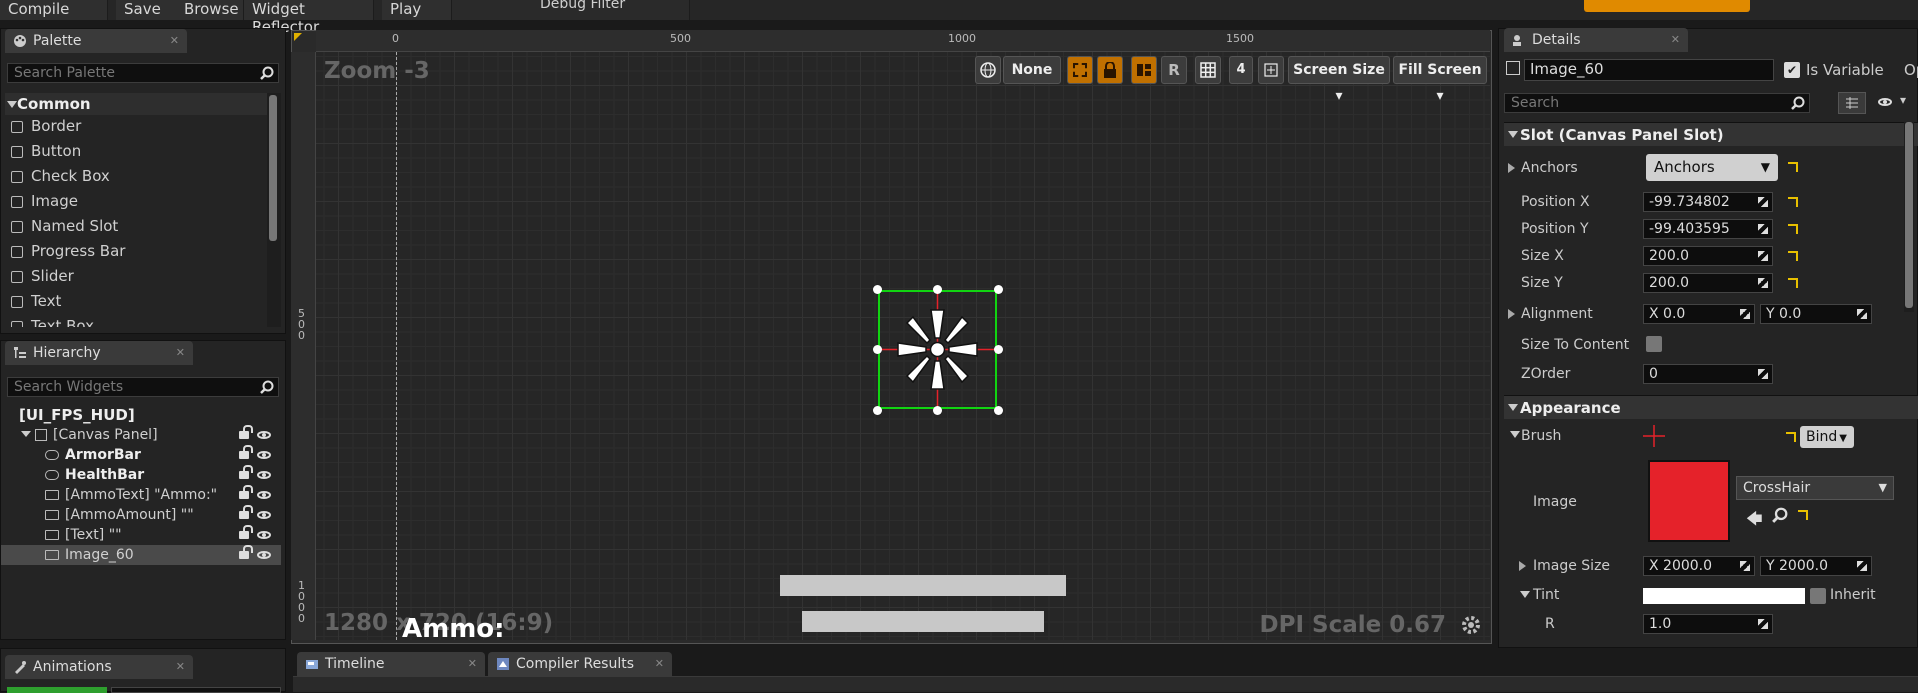  I want to click on hierarchy-item: Image_60, so click(141, 555).